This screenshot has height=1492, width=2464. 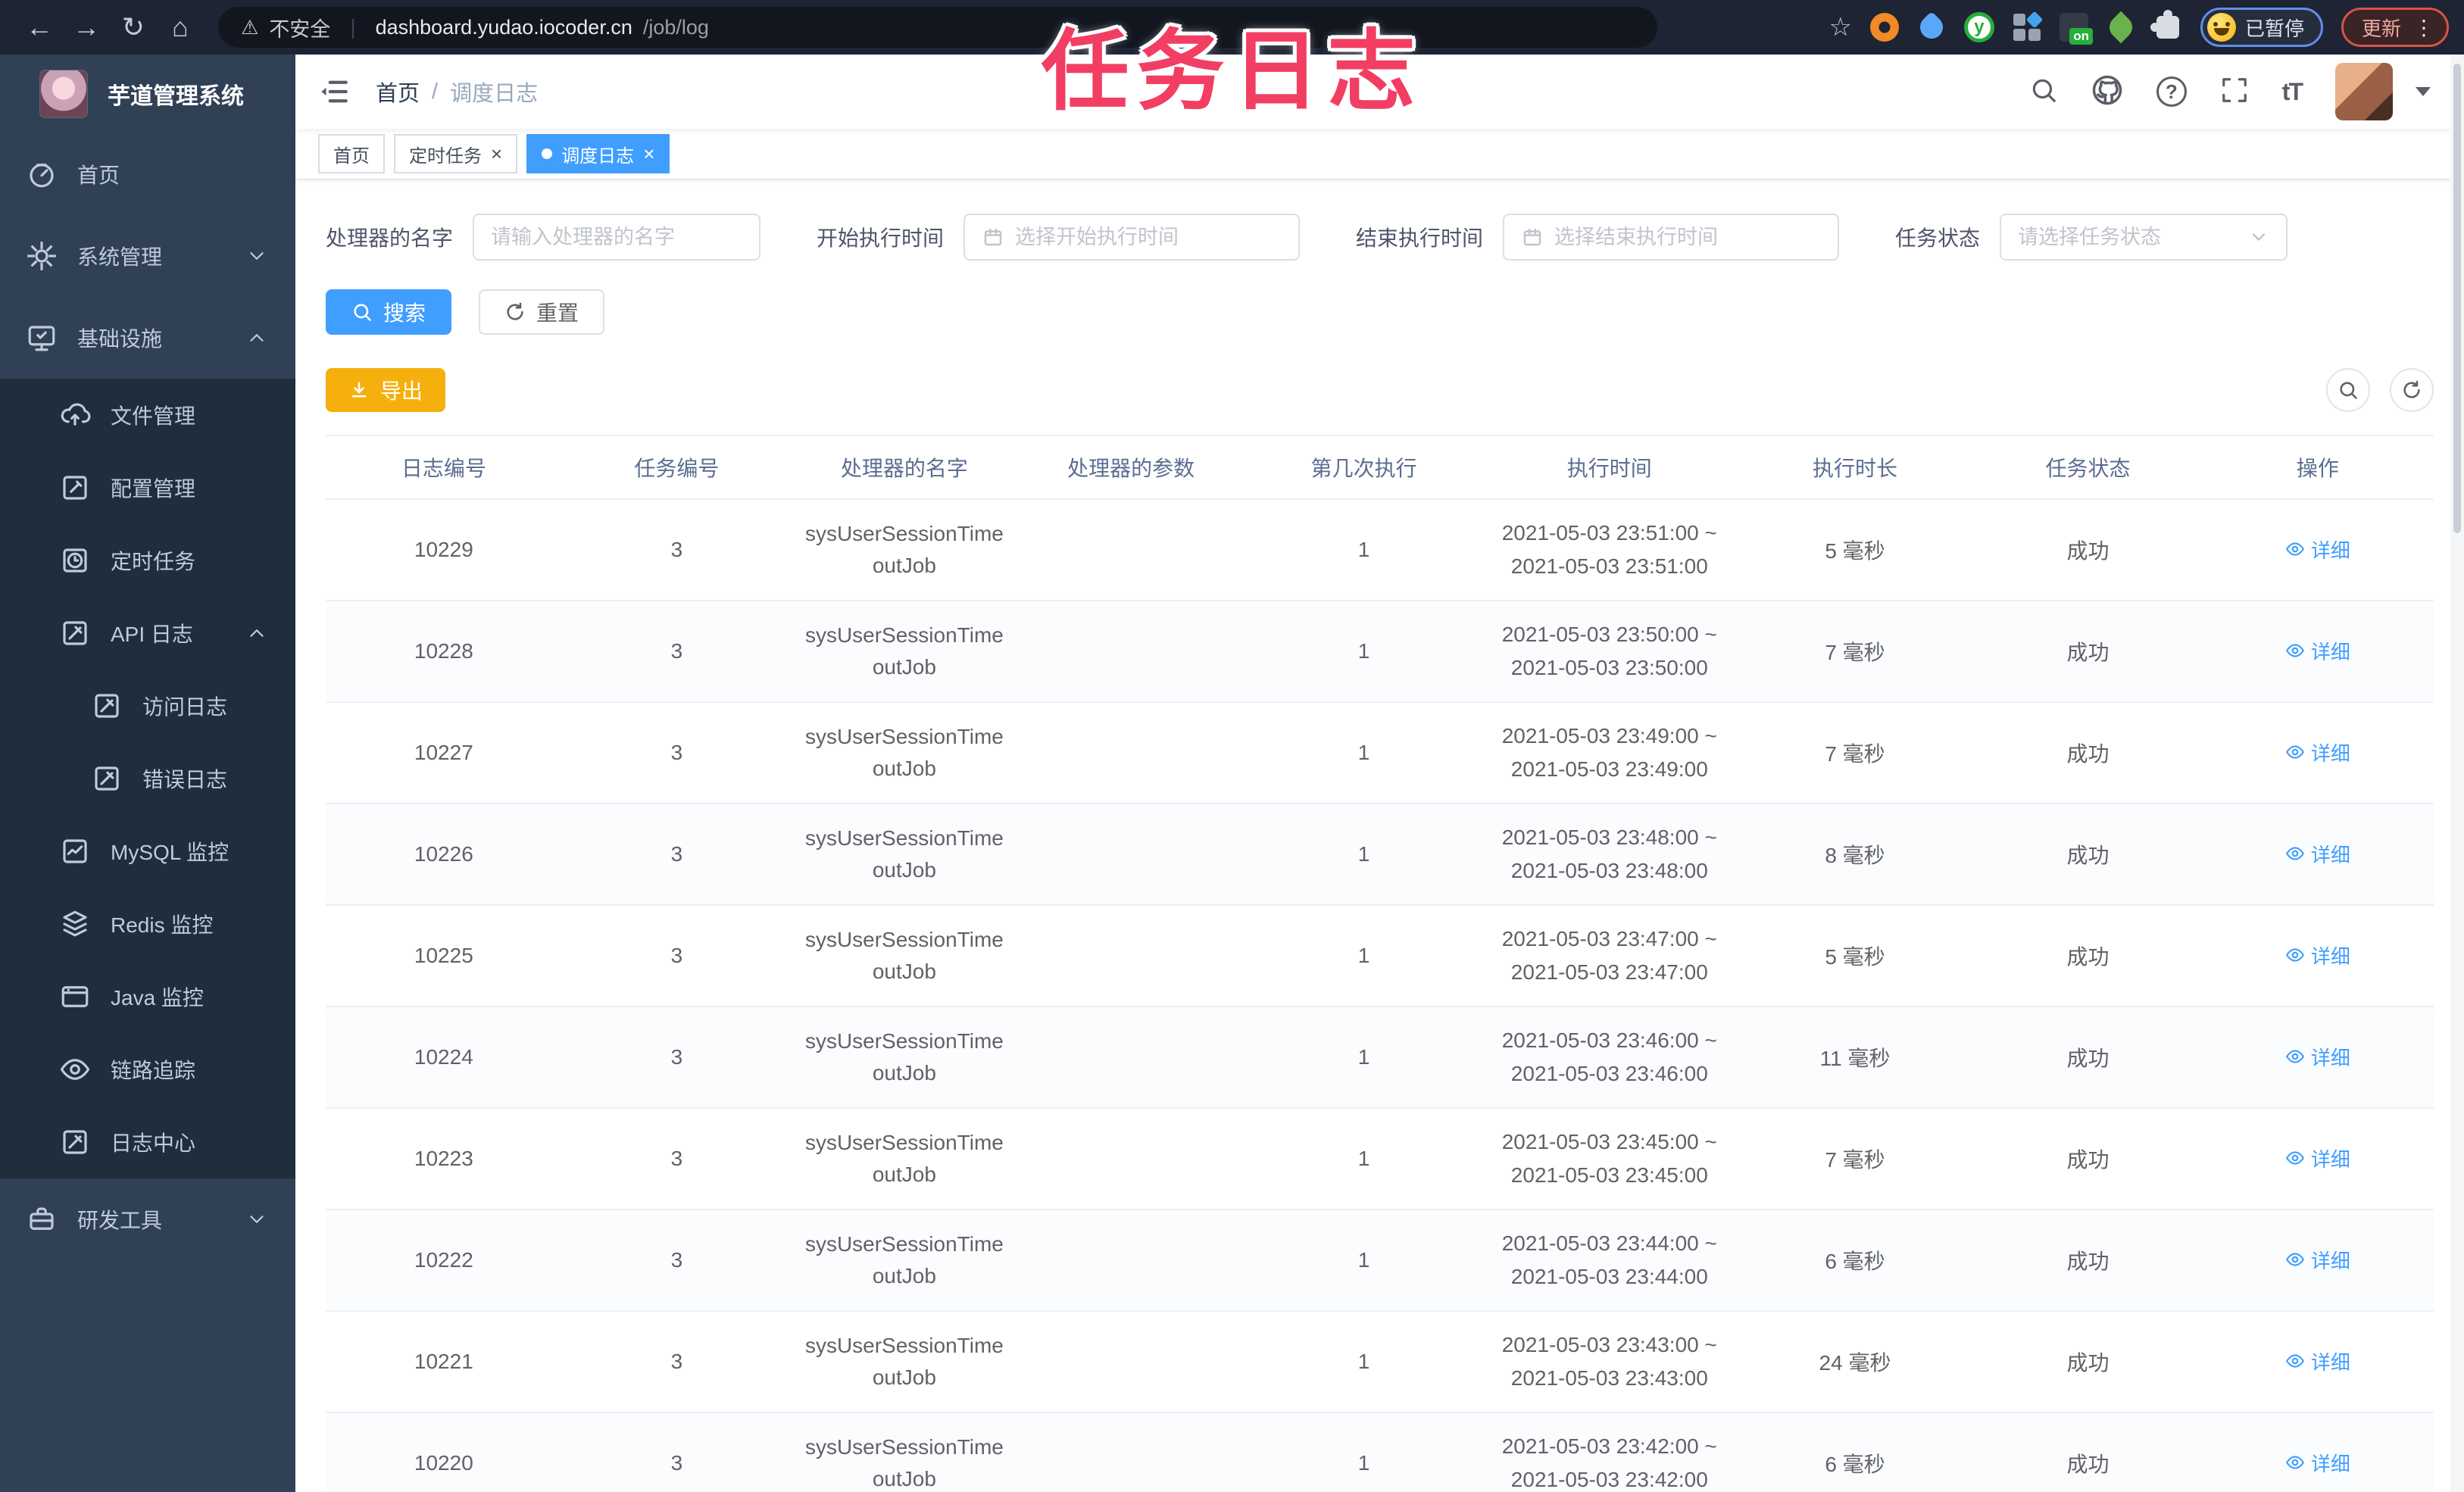 I want to click on avatar-caret-down-icon, so click(x=2423, y=91).